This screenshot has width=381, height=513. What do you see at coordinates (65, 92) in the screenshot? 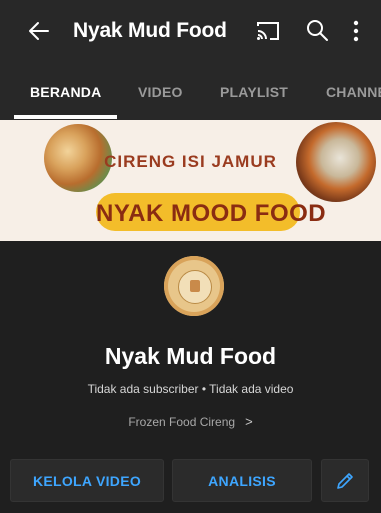
I see `tab-beranda: BERANDA` at bounding box center [65, 92].